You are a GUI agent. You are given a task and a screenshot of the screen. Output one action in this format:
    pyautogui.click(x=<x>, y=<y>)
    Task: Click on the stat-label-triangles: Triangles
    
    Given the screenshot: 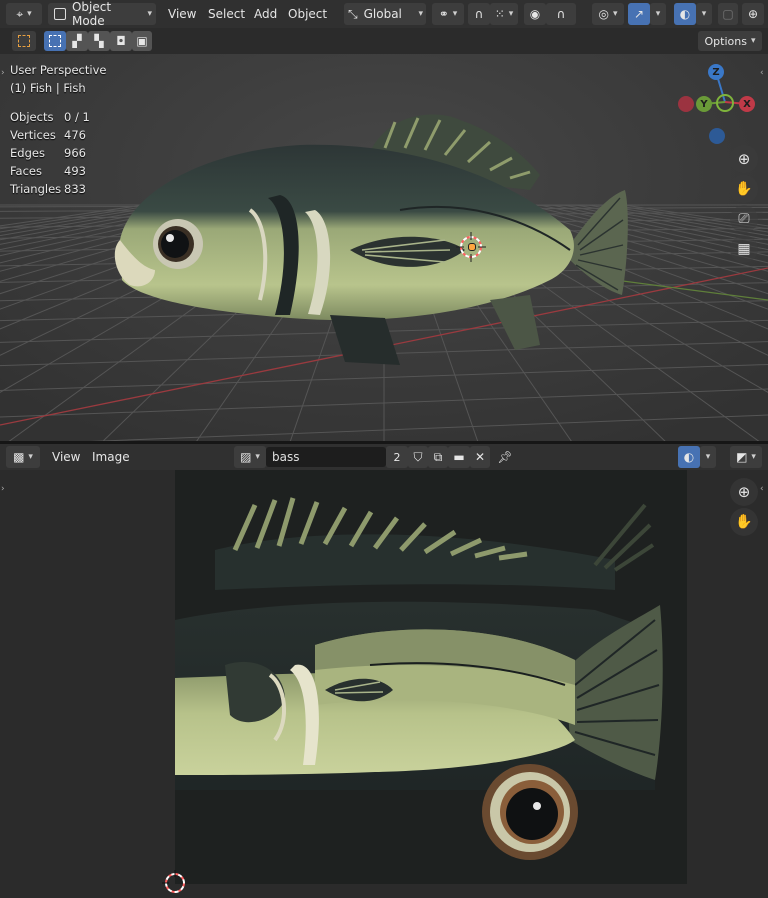 What is the action you would take?
    pyautogui.click(x=36, y=189)
    